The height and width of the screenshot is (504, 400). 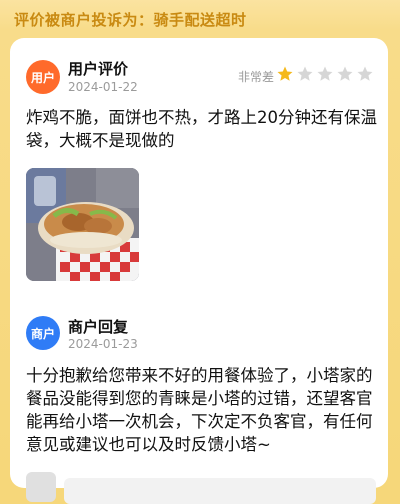 I want to click on next-item-bar, so click(x=220, y=491).